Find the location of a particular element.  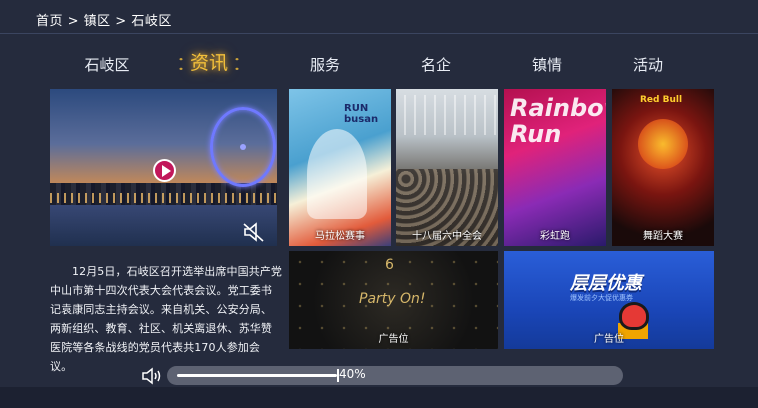

tab-events: 活动 is located at coordinates (648, 64).